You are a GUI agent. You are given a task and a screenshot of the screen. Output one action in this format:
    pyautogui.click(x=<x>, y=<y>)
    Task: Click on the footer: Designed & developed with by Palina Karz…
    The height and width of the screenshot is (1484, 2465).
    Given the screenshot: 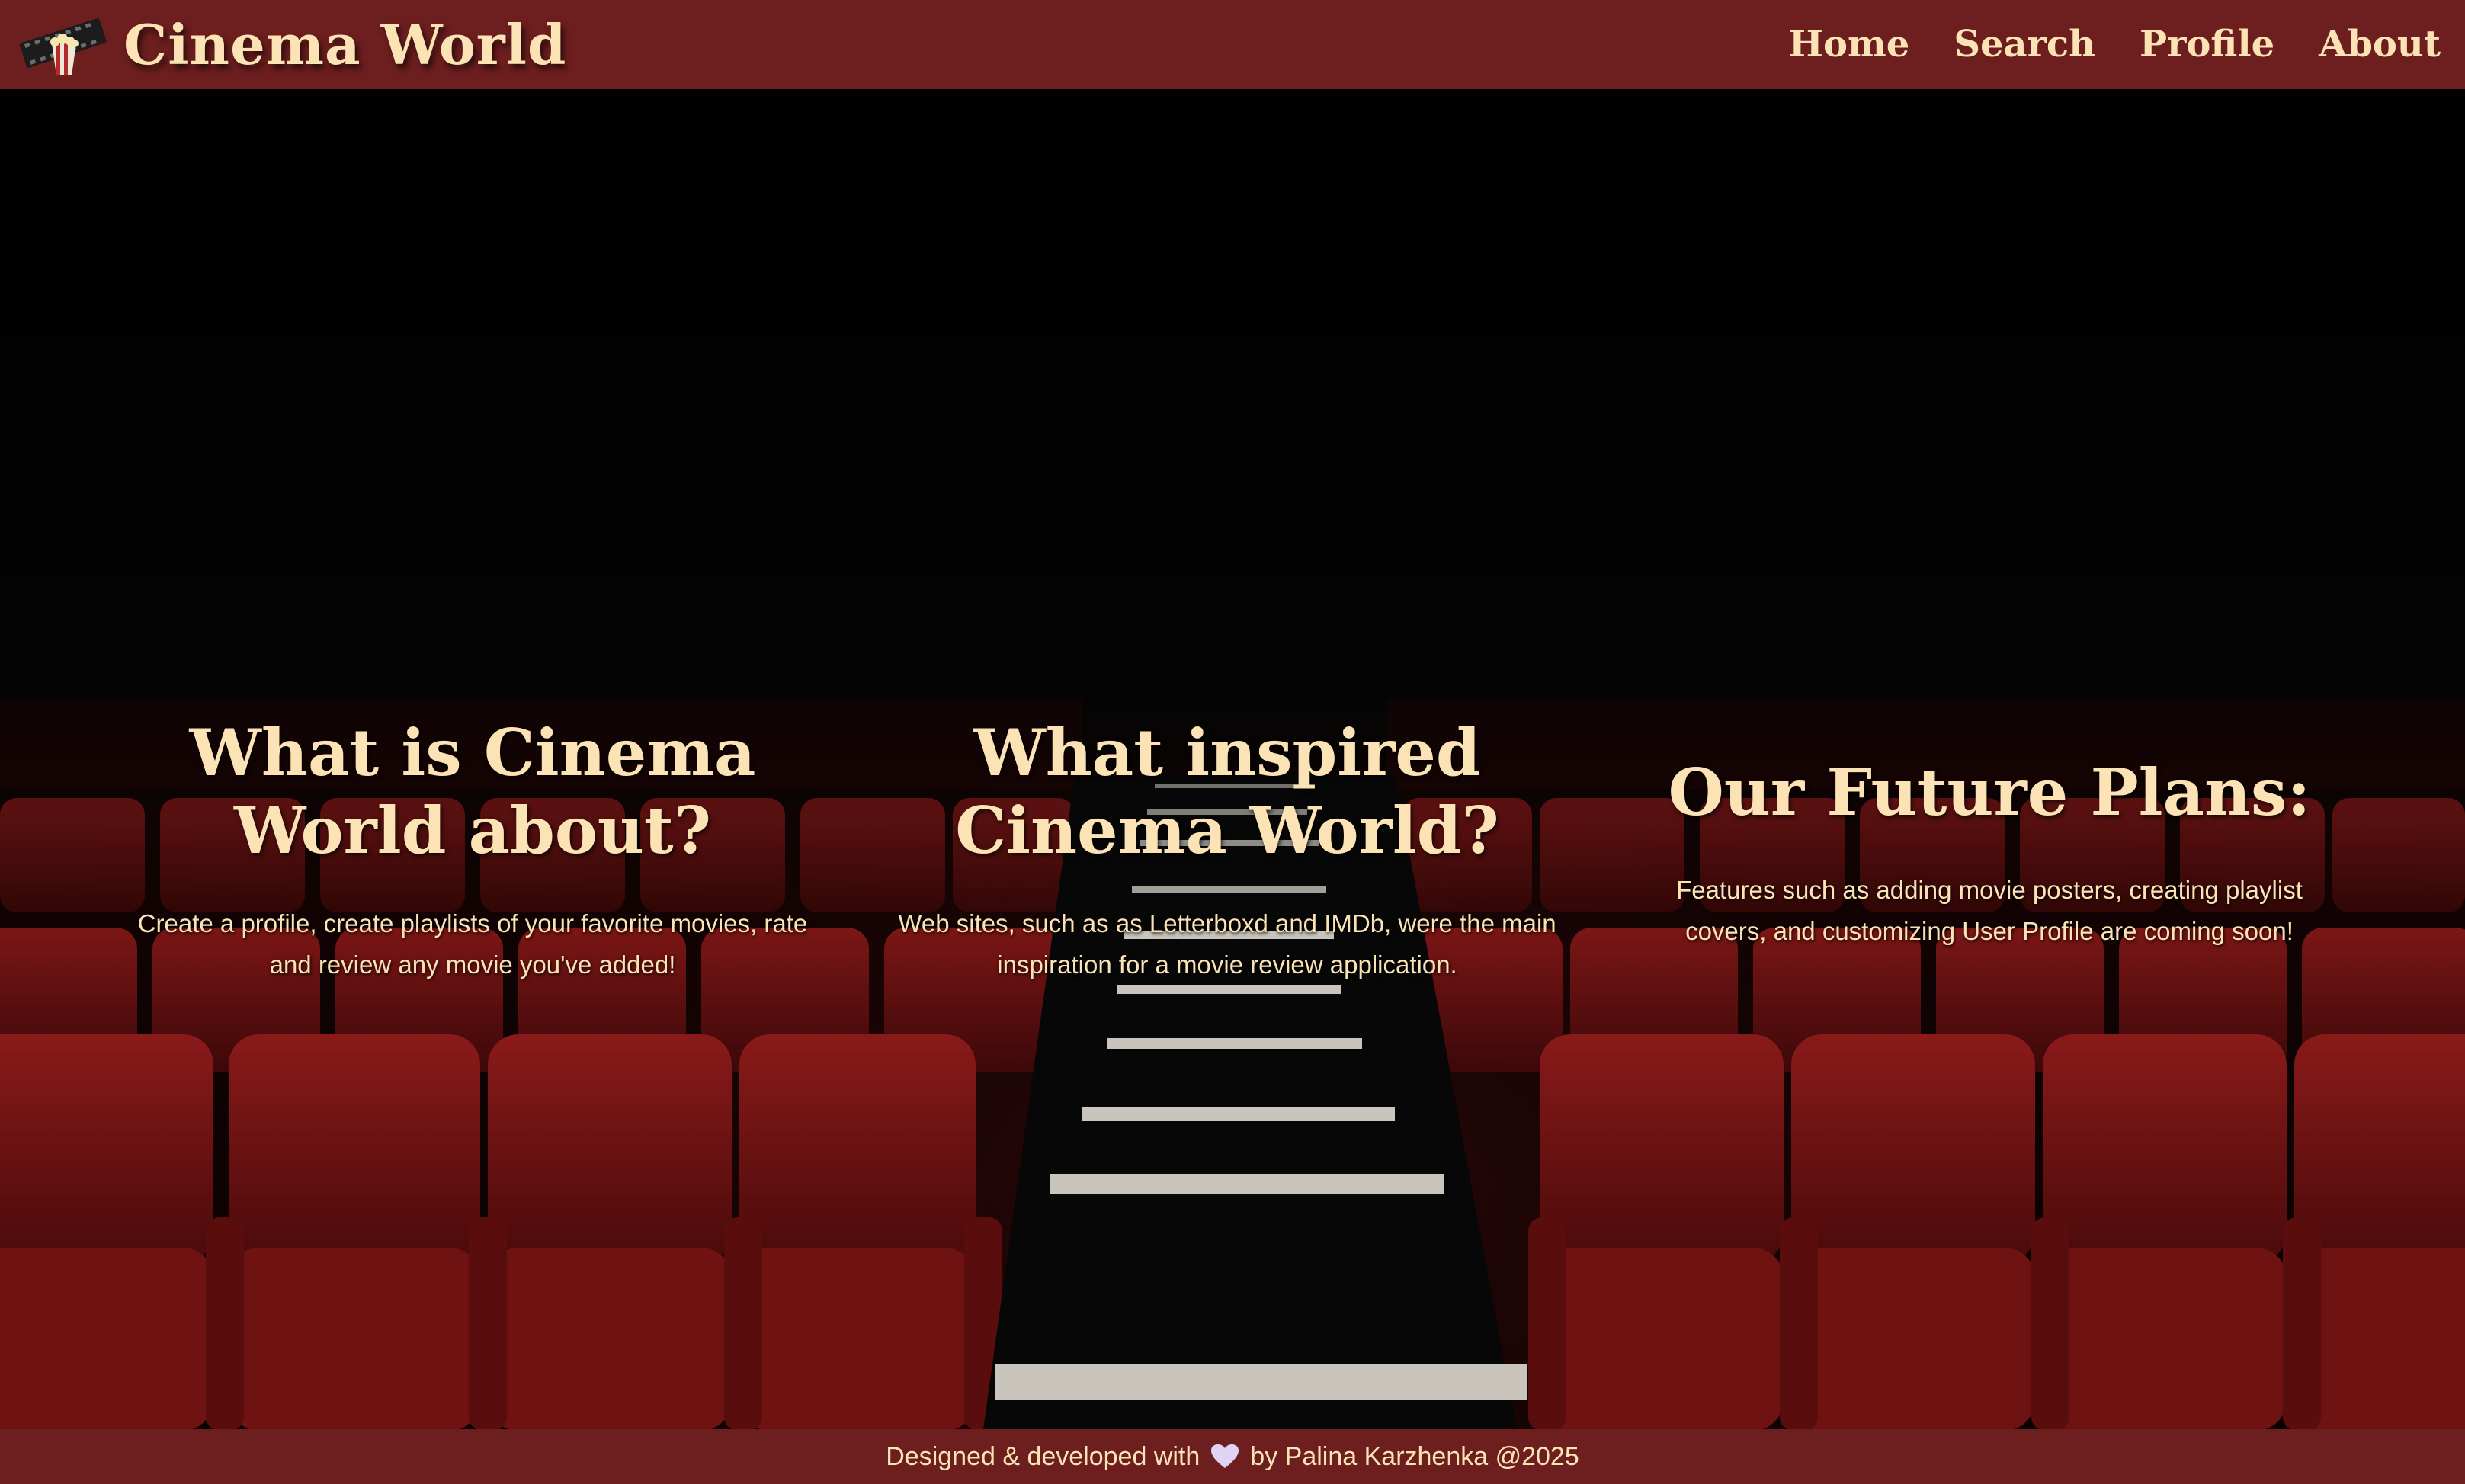 What is the action you would take?
    pyautogui.click(x=1232, y=1457)
    